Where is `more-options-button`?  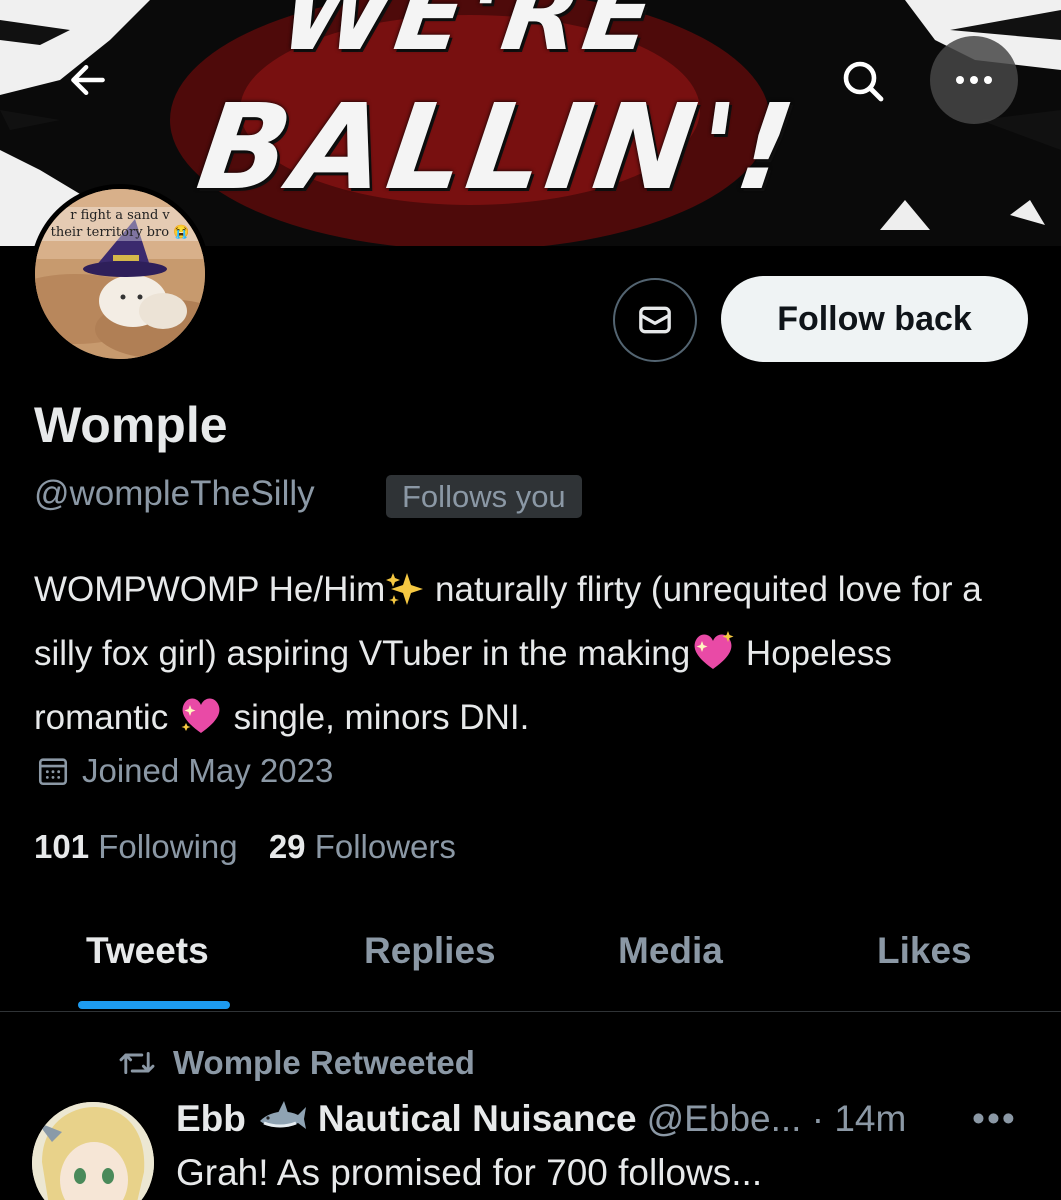
more-options-button is located at coordinates (974, 80).